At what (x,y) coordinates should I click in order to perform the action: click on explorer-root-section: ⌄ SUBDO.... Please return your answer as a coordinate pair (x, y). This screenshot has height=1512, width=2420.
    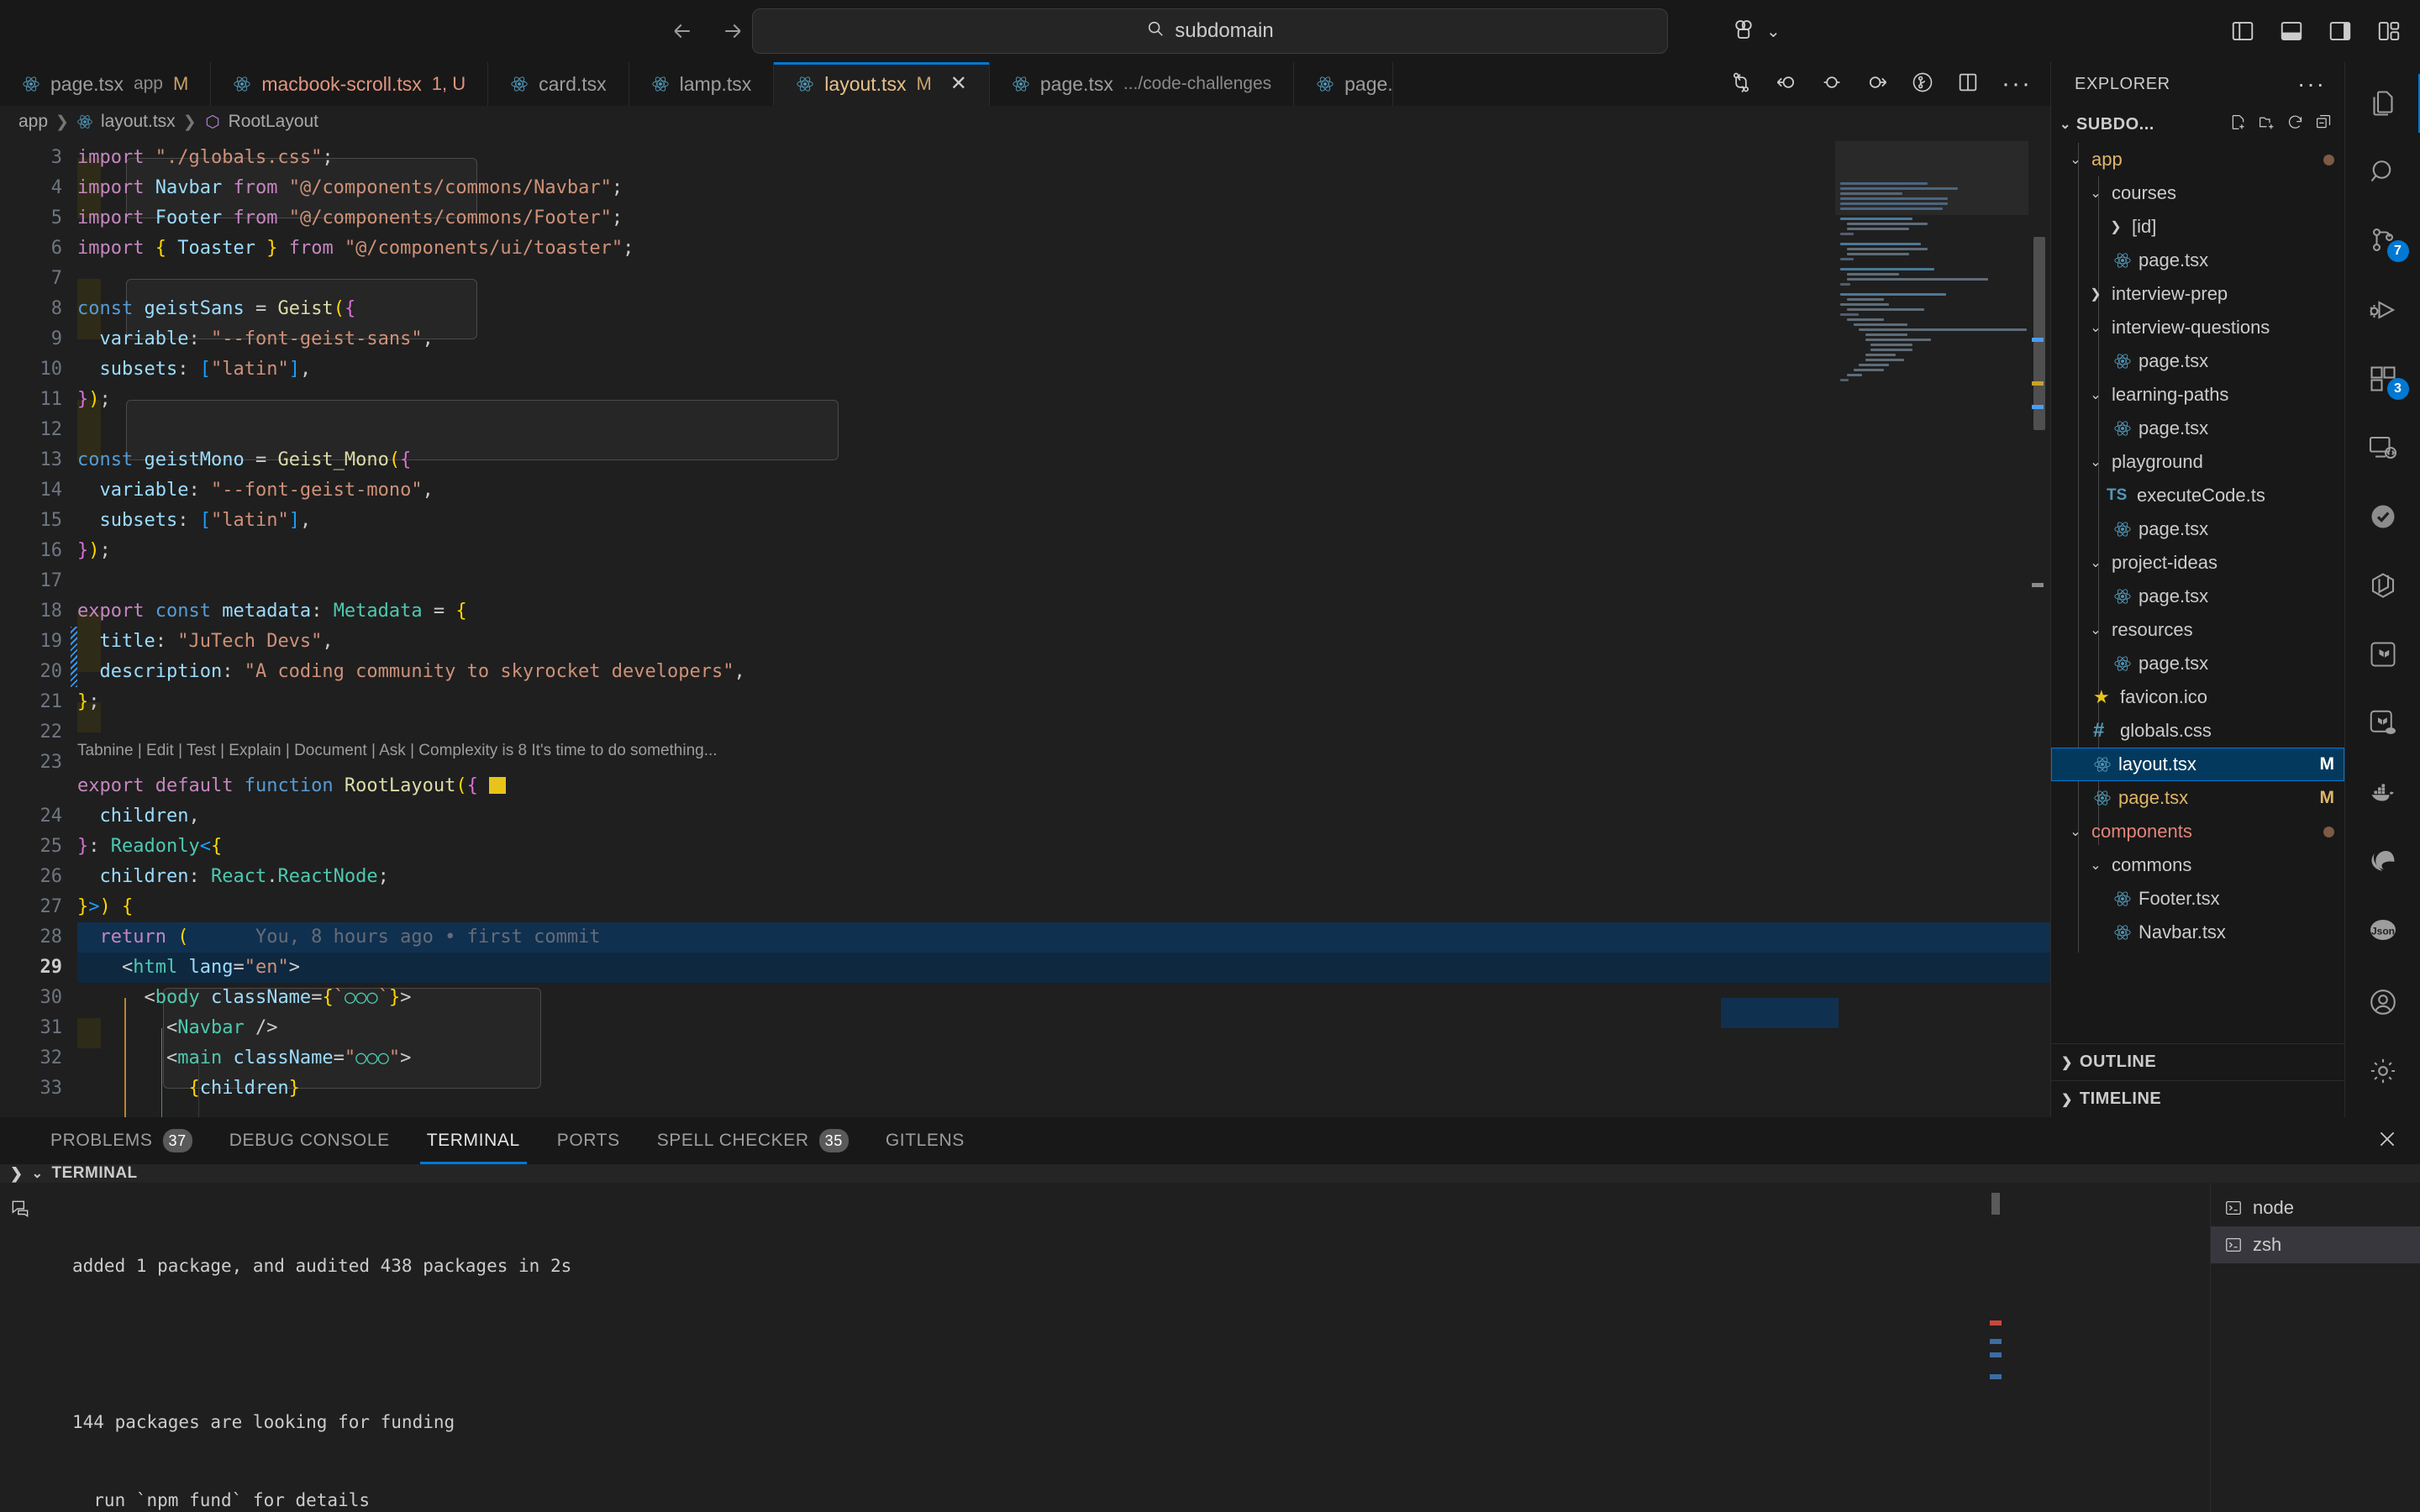
    Looking at the image, I should click on (2197, 124).